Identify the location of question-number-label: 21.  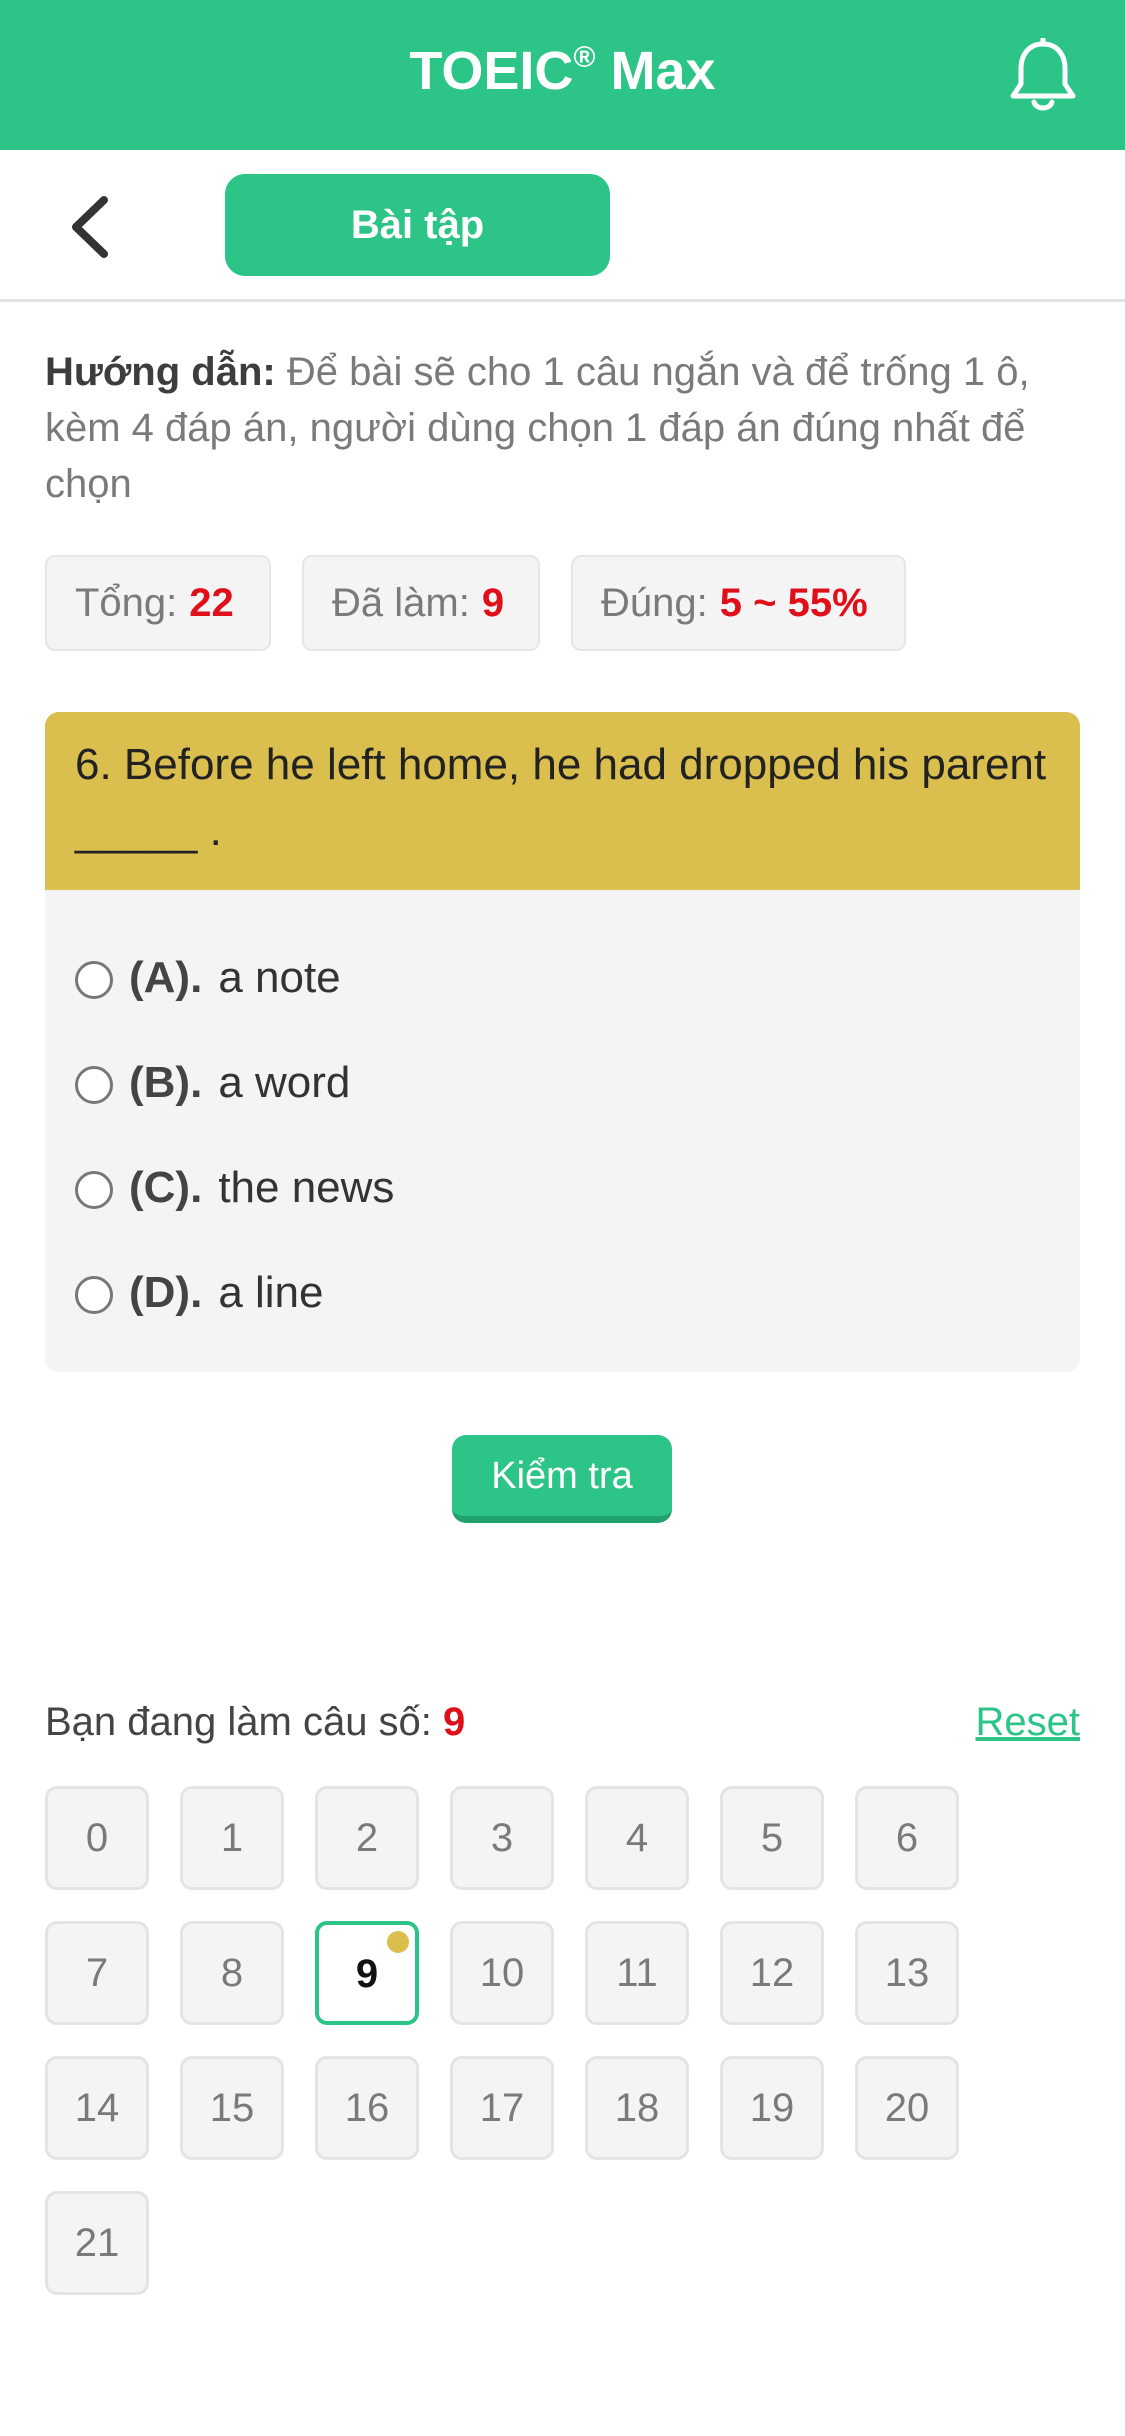
(97, 2243).